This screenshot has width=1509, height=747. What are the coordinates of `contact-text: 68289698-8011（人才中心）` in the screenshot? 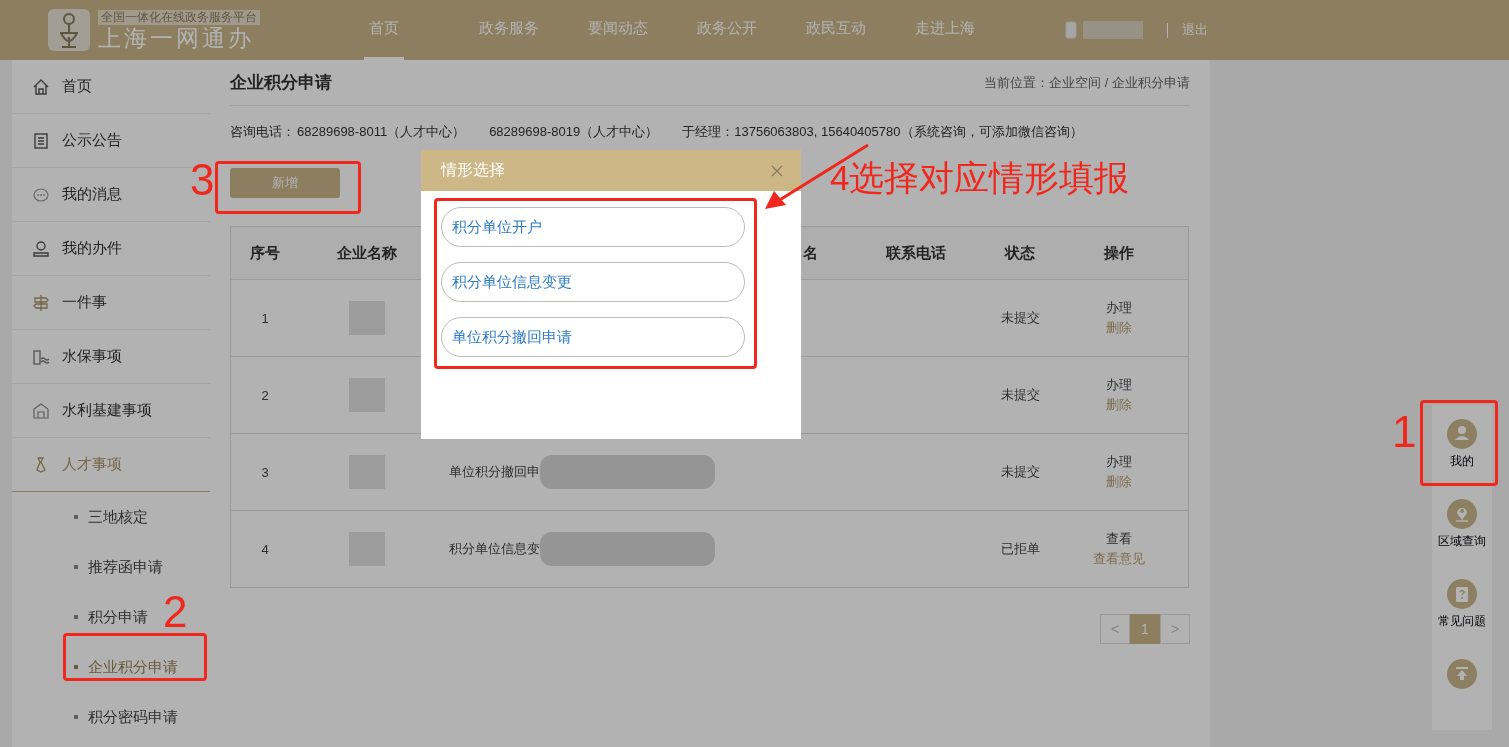 It's located at (381, 132).